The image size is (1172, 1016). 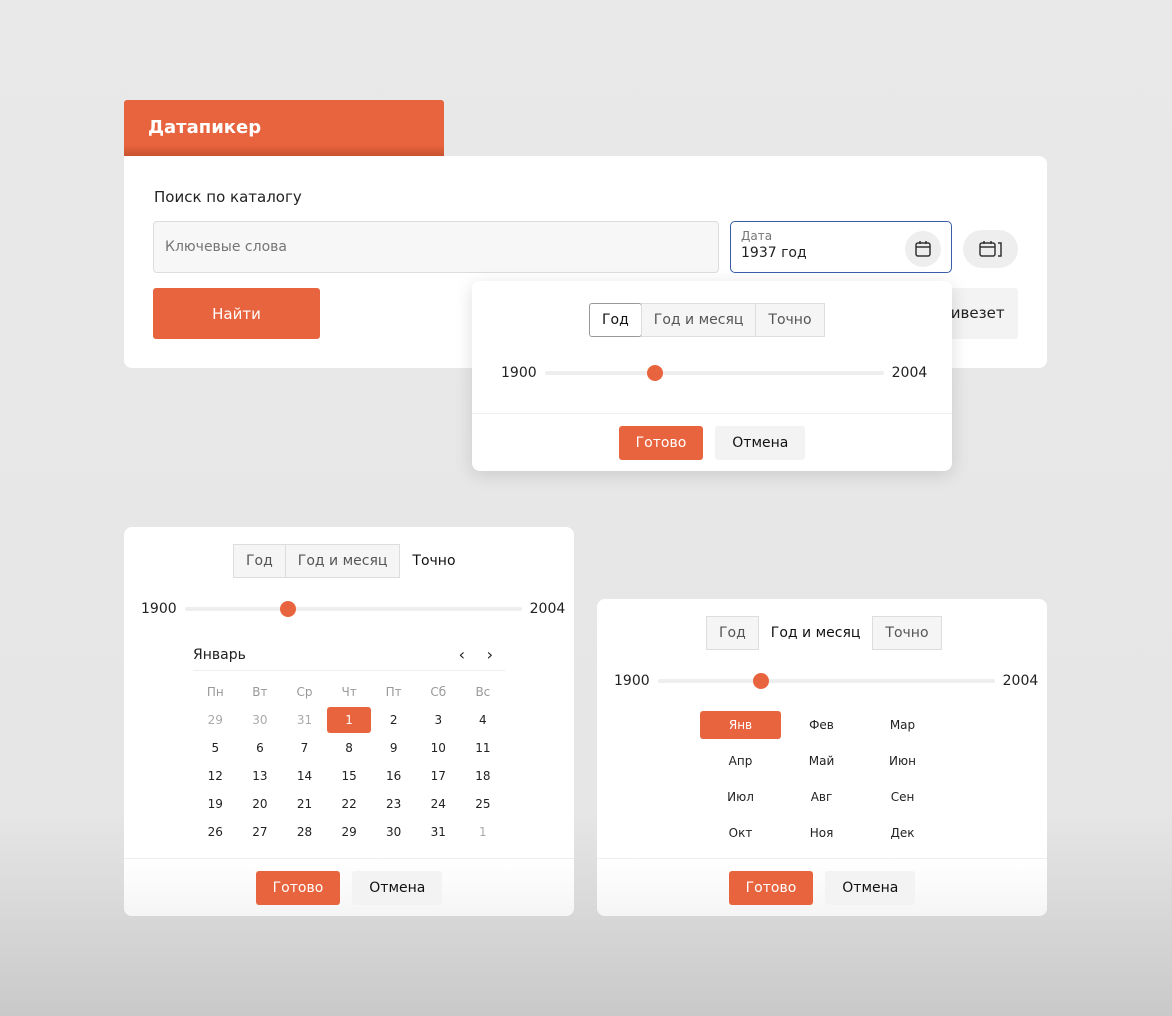 I want to click on month-option: Авг, so click(x=821, y=797).